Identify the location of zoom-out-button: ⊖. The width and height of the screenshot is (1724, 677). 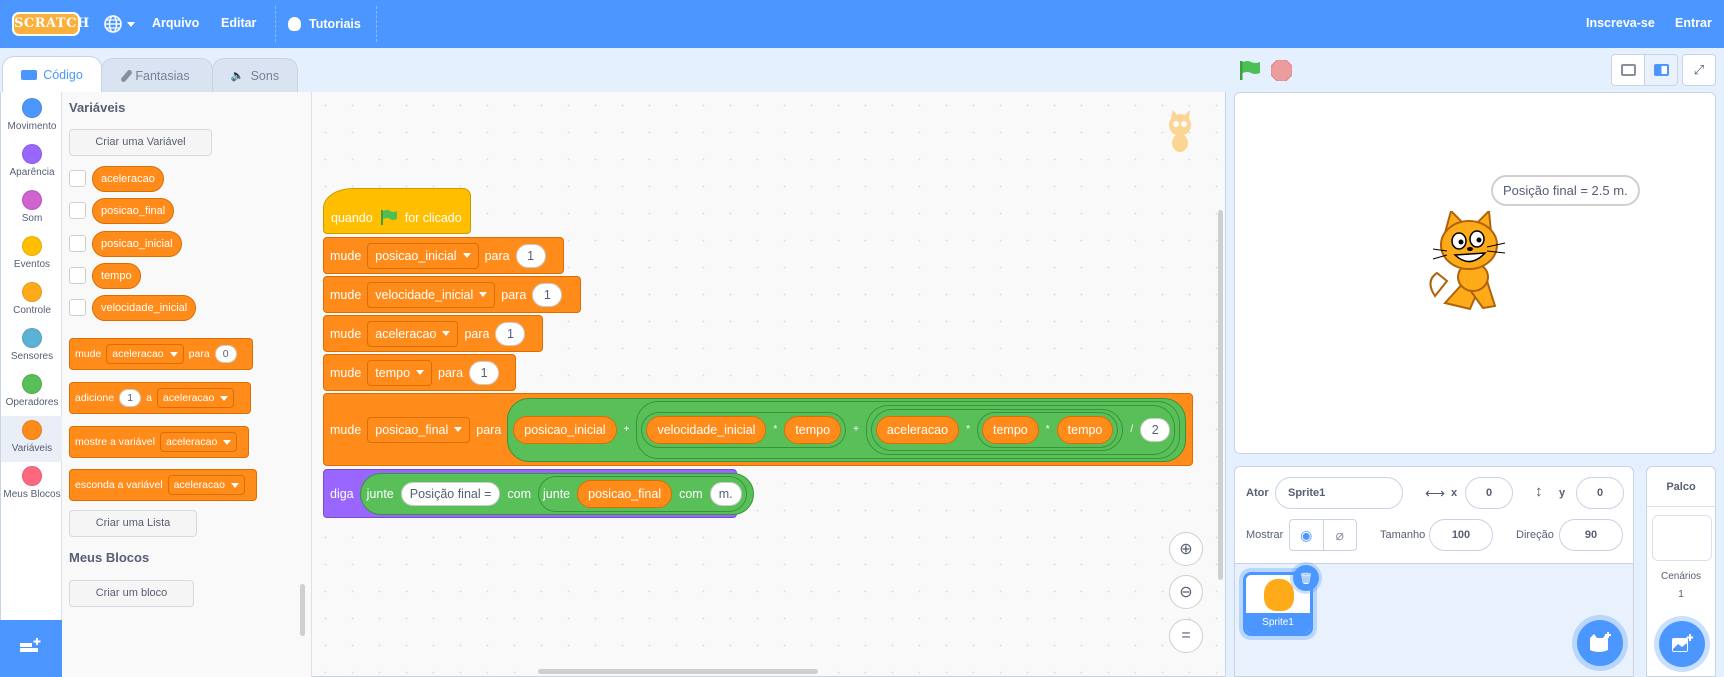
(1186, 592).